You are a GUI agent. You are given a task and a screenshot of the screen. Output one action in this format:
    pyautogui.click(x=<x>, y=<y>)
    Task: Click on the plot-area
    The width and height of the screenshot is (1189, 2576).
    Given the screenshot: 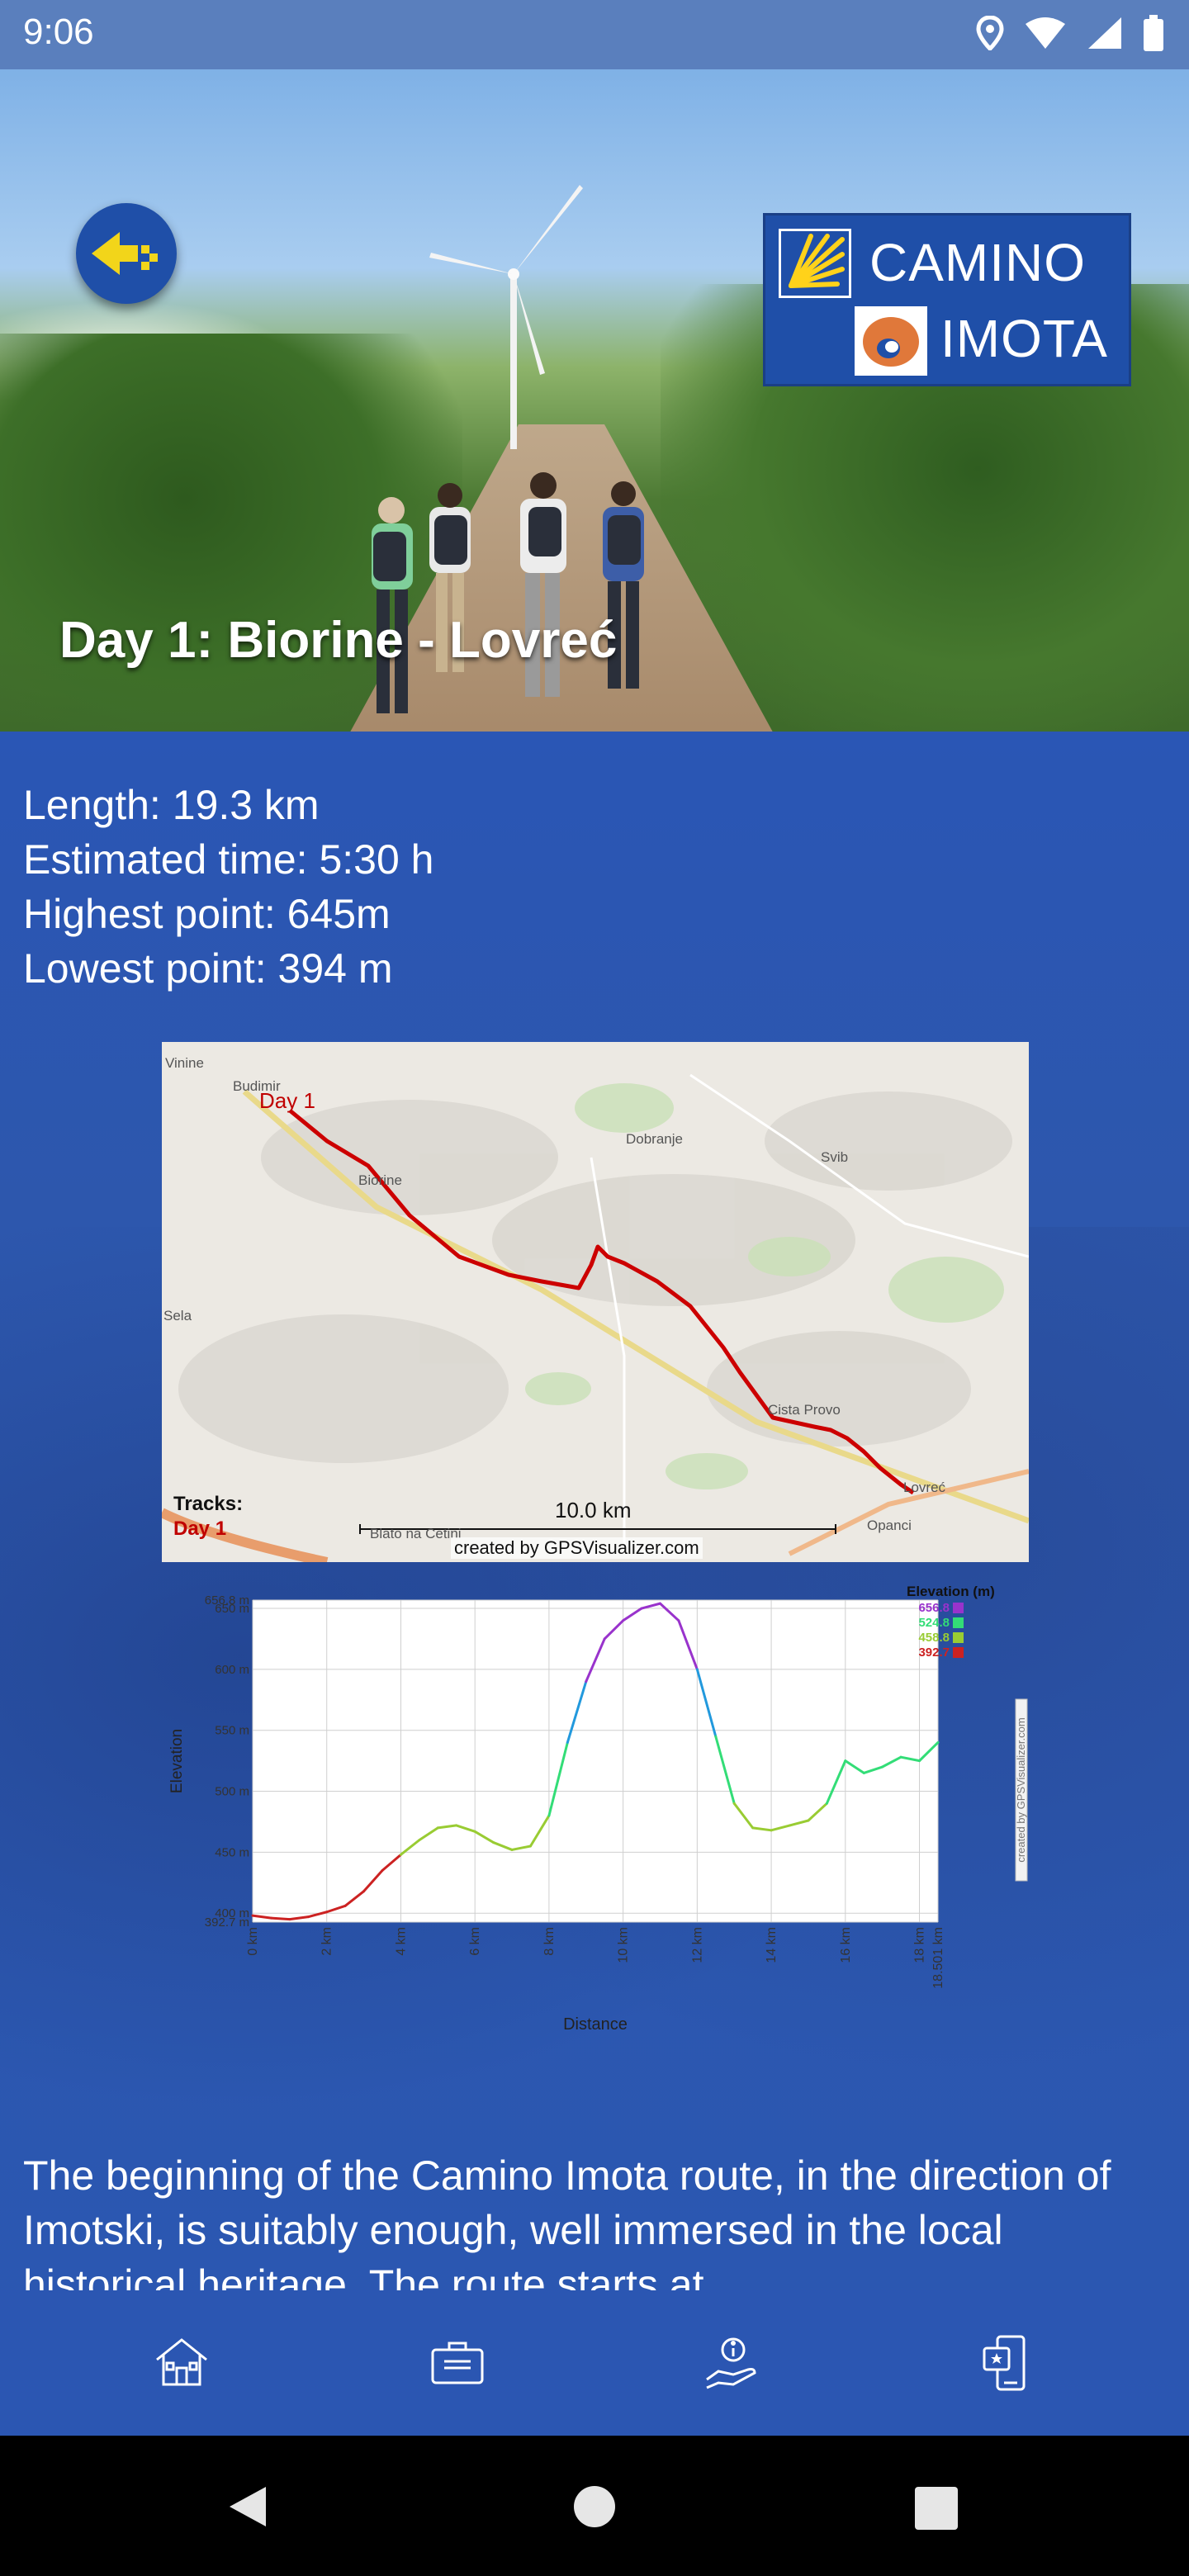 What is the action you would take?
    pyautogui.click(x=595, y=1761)
    